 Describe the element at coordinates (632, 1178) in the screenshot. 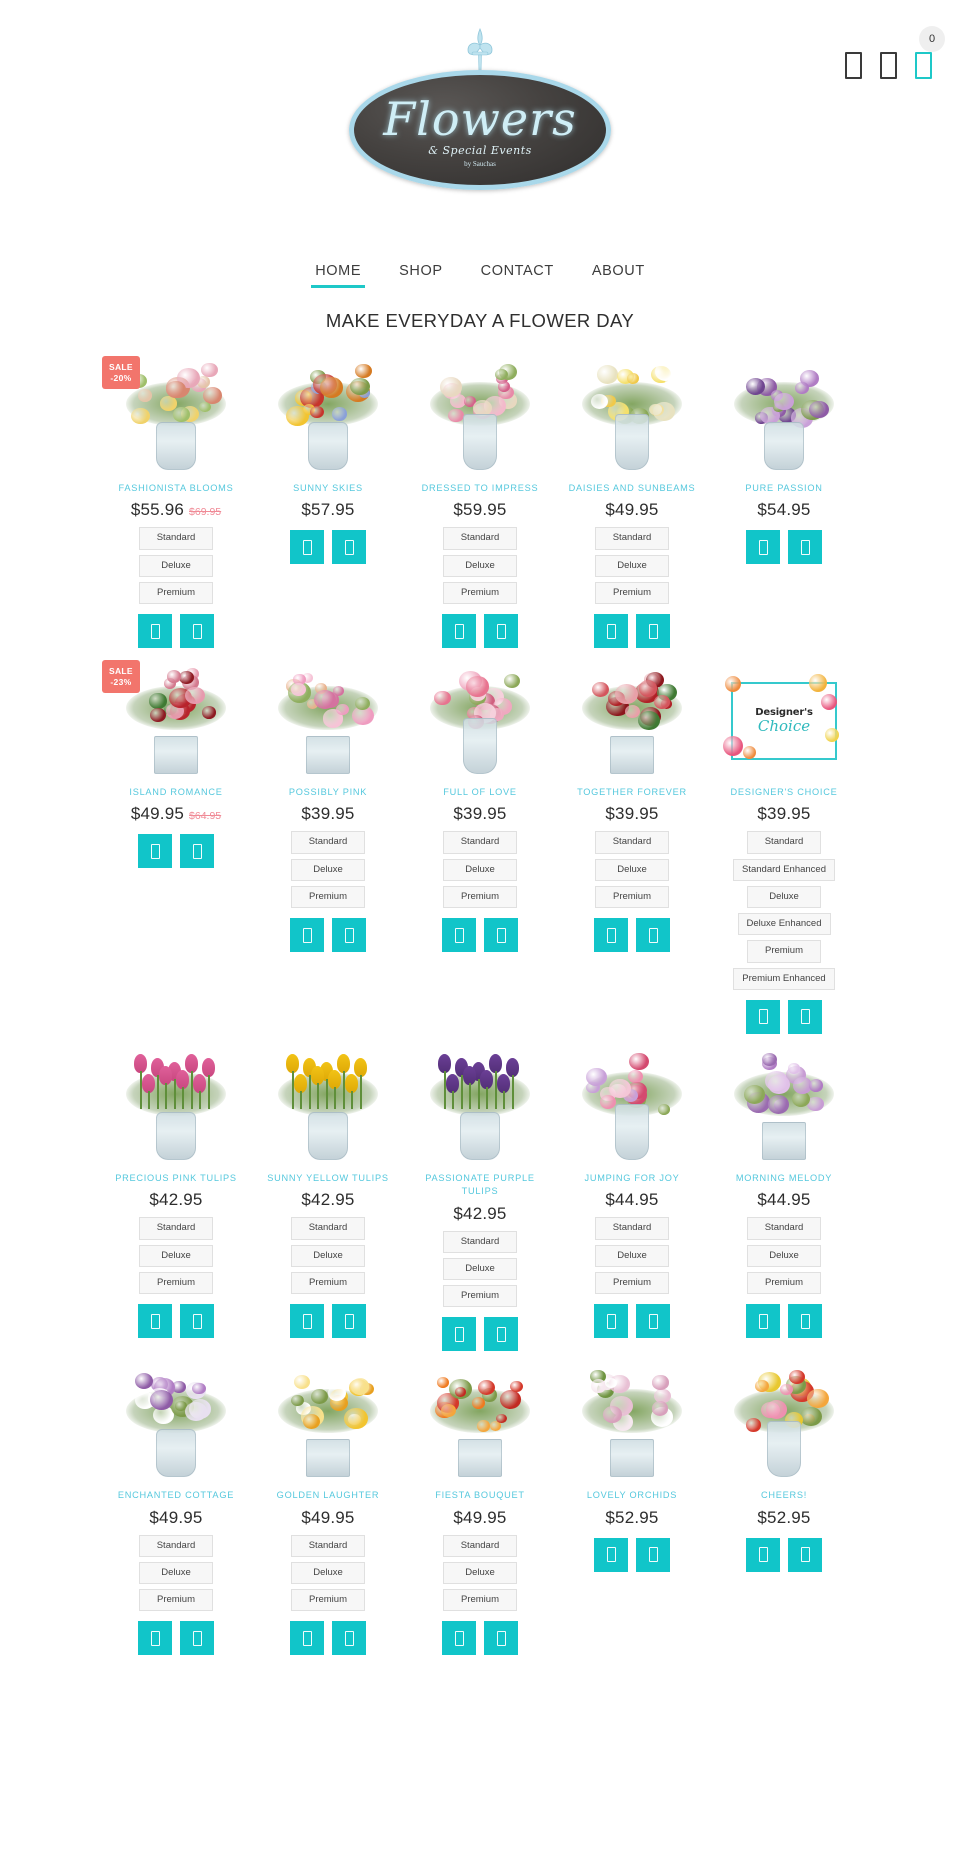

I see `product-name: JUMPING FOR JOY` at that location.